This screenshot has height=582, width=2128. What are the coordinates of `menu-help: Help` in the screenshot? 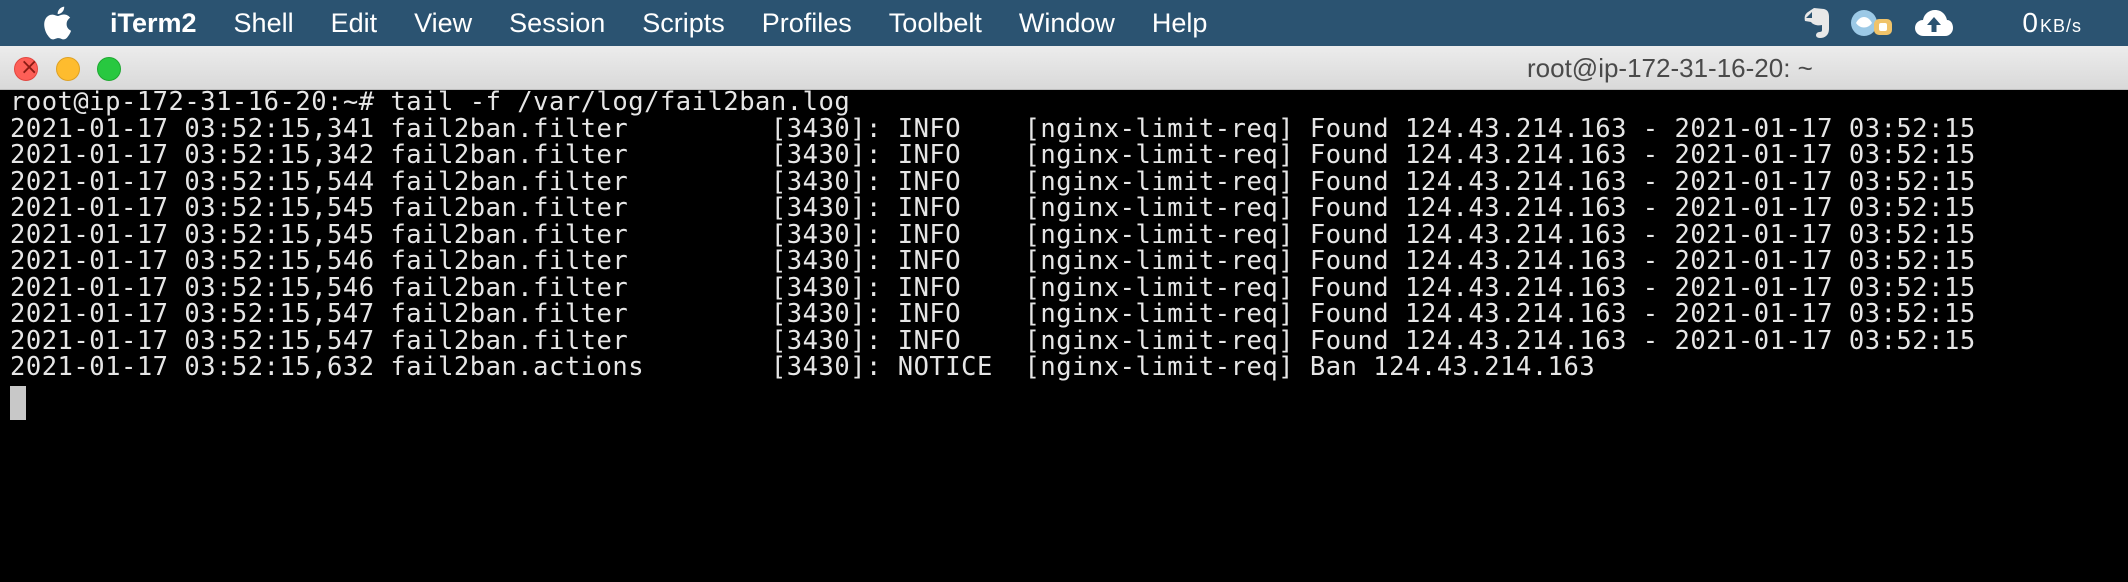 It's located at (1180, 23).